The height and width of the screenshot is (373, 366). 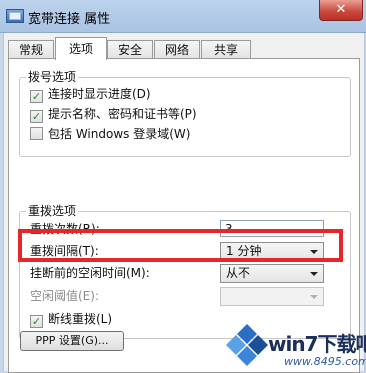 What do you see at coordinates (80, 319) in the screenshot?
I see `checkbox-label: 断线重拨(L)` at bounding box center [80, 319].